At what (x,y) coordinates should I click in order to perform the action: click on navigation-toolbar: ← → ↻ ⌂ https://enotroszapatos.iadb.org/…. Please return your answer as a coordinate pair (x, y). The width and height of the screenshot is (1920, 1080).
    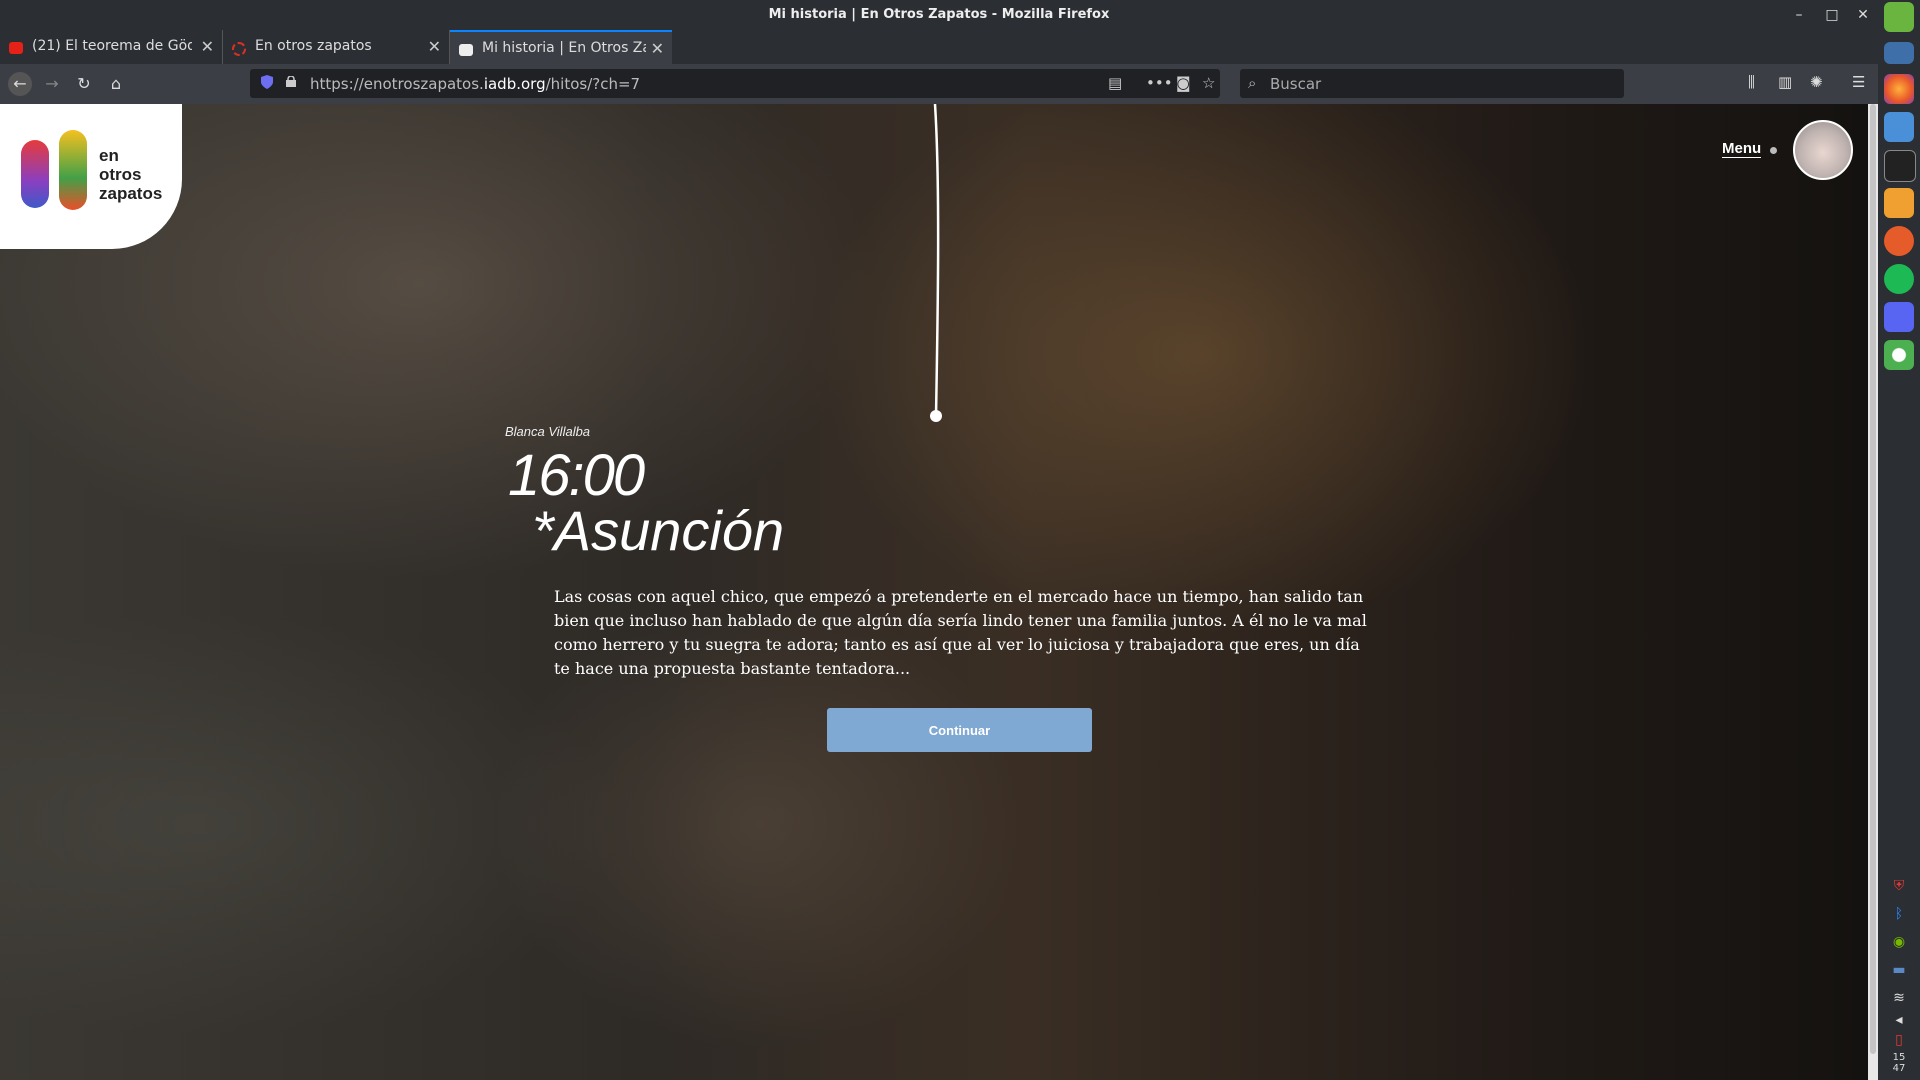
    Looking at the image, I should click on (939, 84).